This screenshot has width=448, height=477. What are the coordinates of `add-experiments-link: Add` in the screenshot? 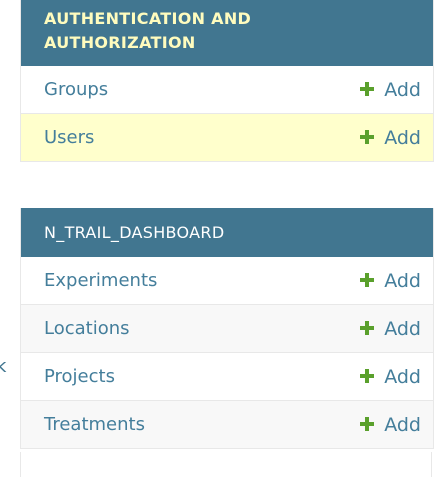 It's located at (390, 281).